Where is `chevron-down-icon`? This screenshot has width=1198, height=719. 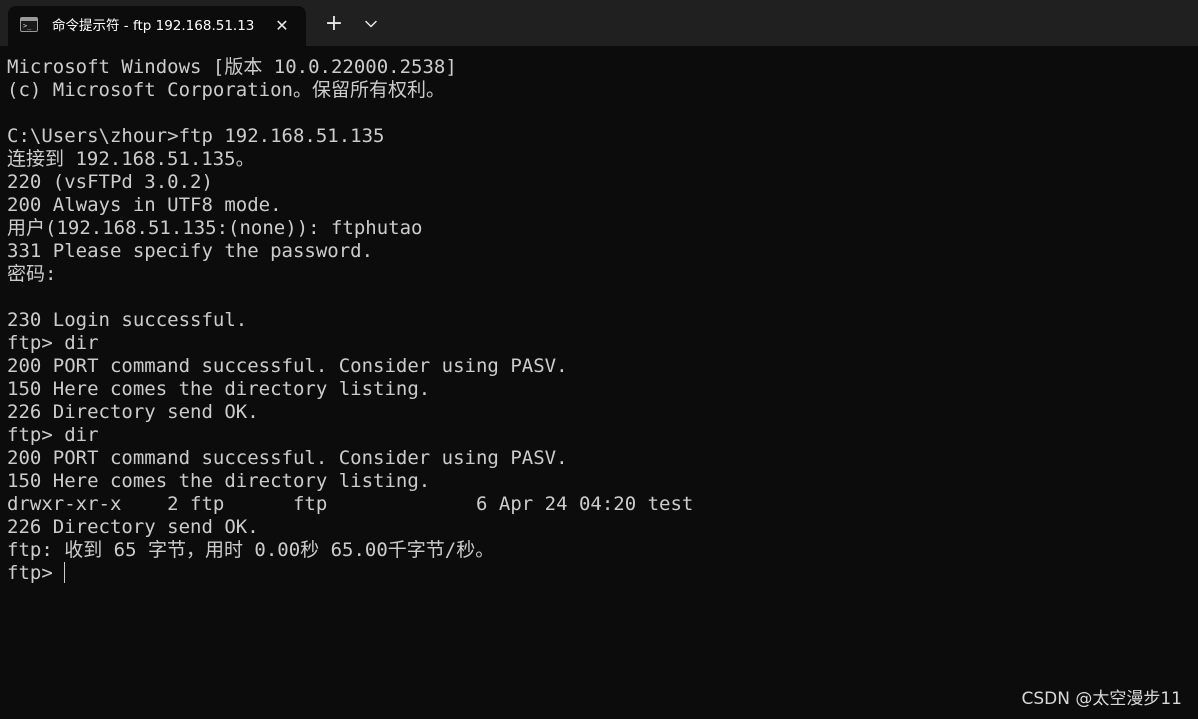 chevron-down-icon is located at coordinates (371, 24).